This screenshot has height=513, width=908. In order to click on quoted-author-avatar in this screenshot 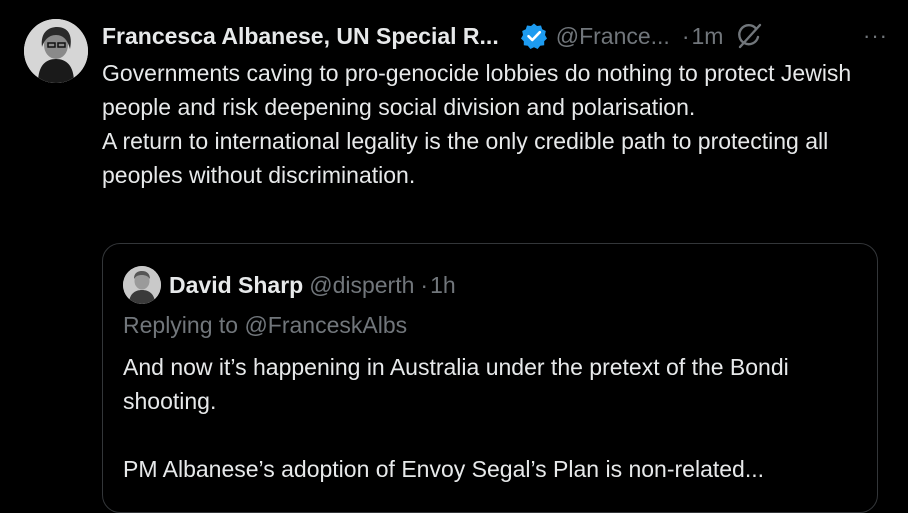, I will do `click(142, 285)`.